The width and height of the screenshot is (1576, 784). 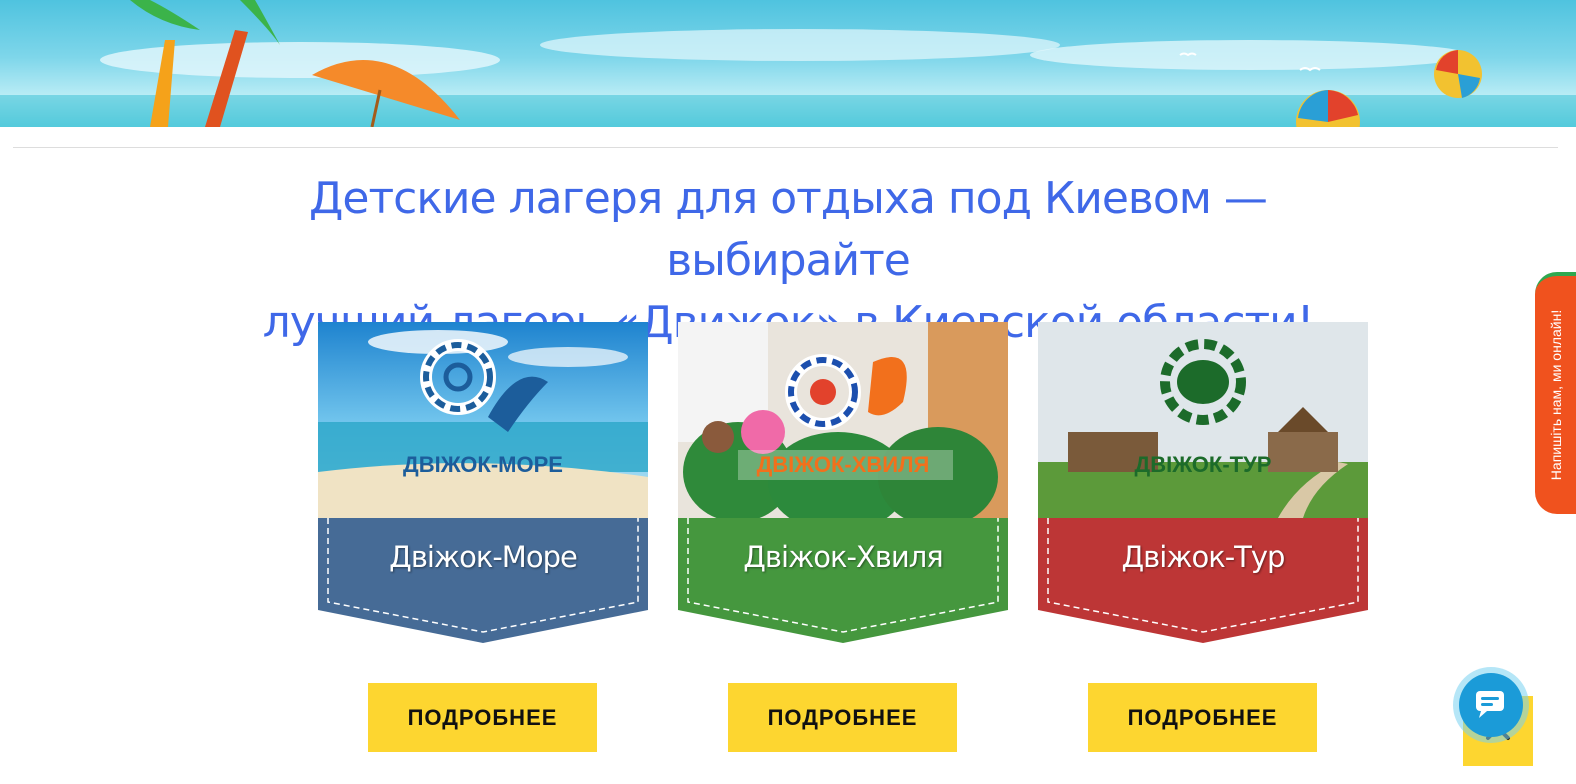 What do you see at coordinates (483, 580) in the screenshot?
I see `ribbon-more` at bounding box center [483, 580].